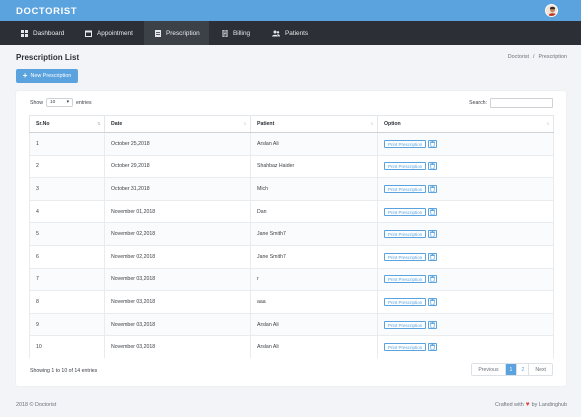  I want to click on nav-billing: Billing, so click(236, 33).